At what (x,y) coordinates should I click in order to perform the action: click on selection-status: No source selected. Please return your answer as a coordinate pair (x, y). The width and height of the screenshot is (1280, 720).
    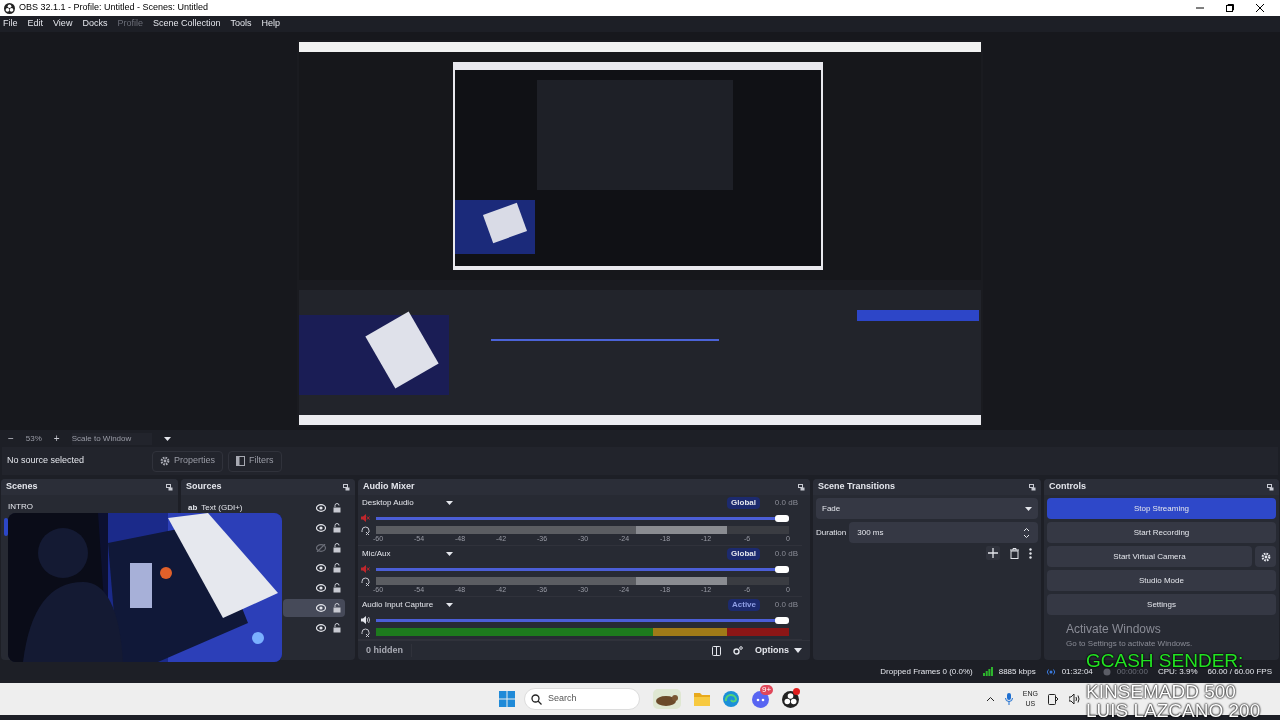
    Looking at the image, I should click on (46, 461).